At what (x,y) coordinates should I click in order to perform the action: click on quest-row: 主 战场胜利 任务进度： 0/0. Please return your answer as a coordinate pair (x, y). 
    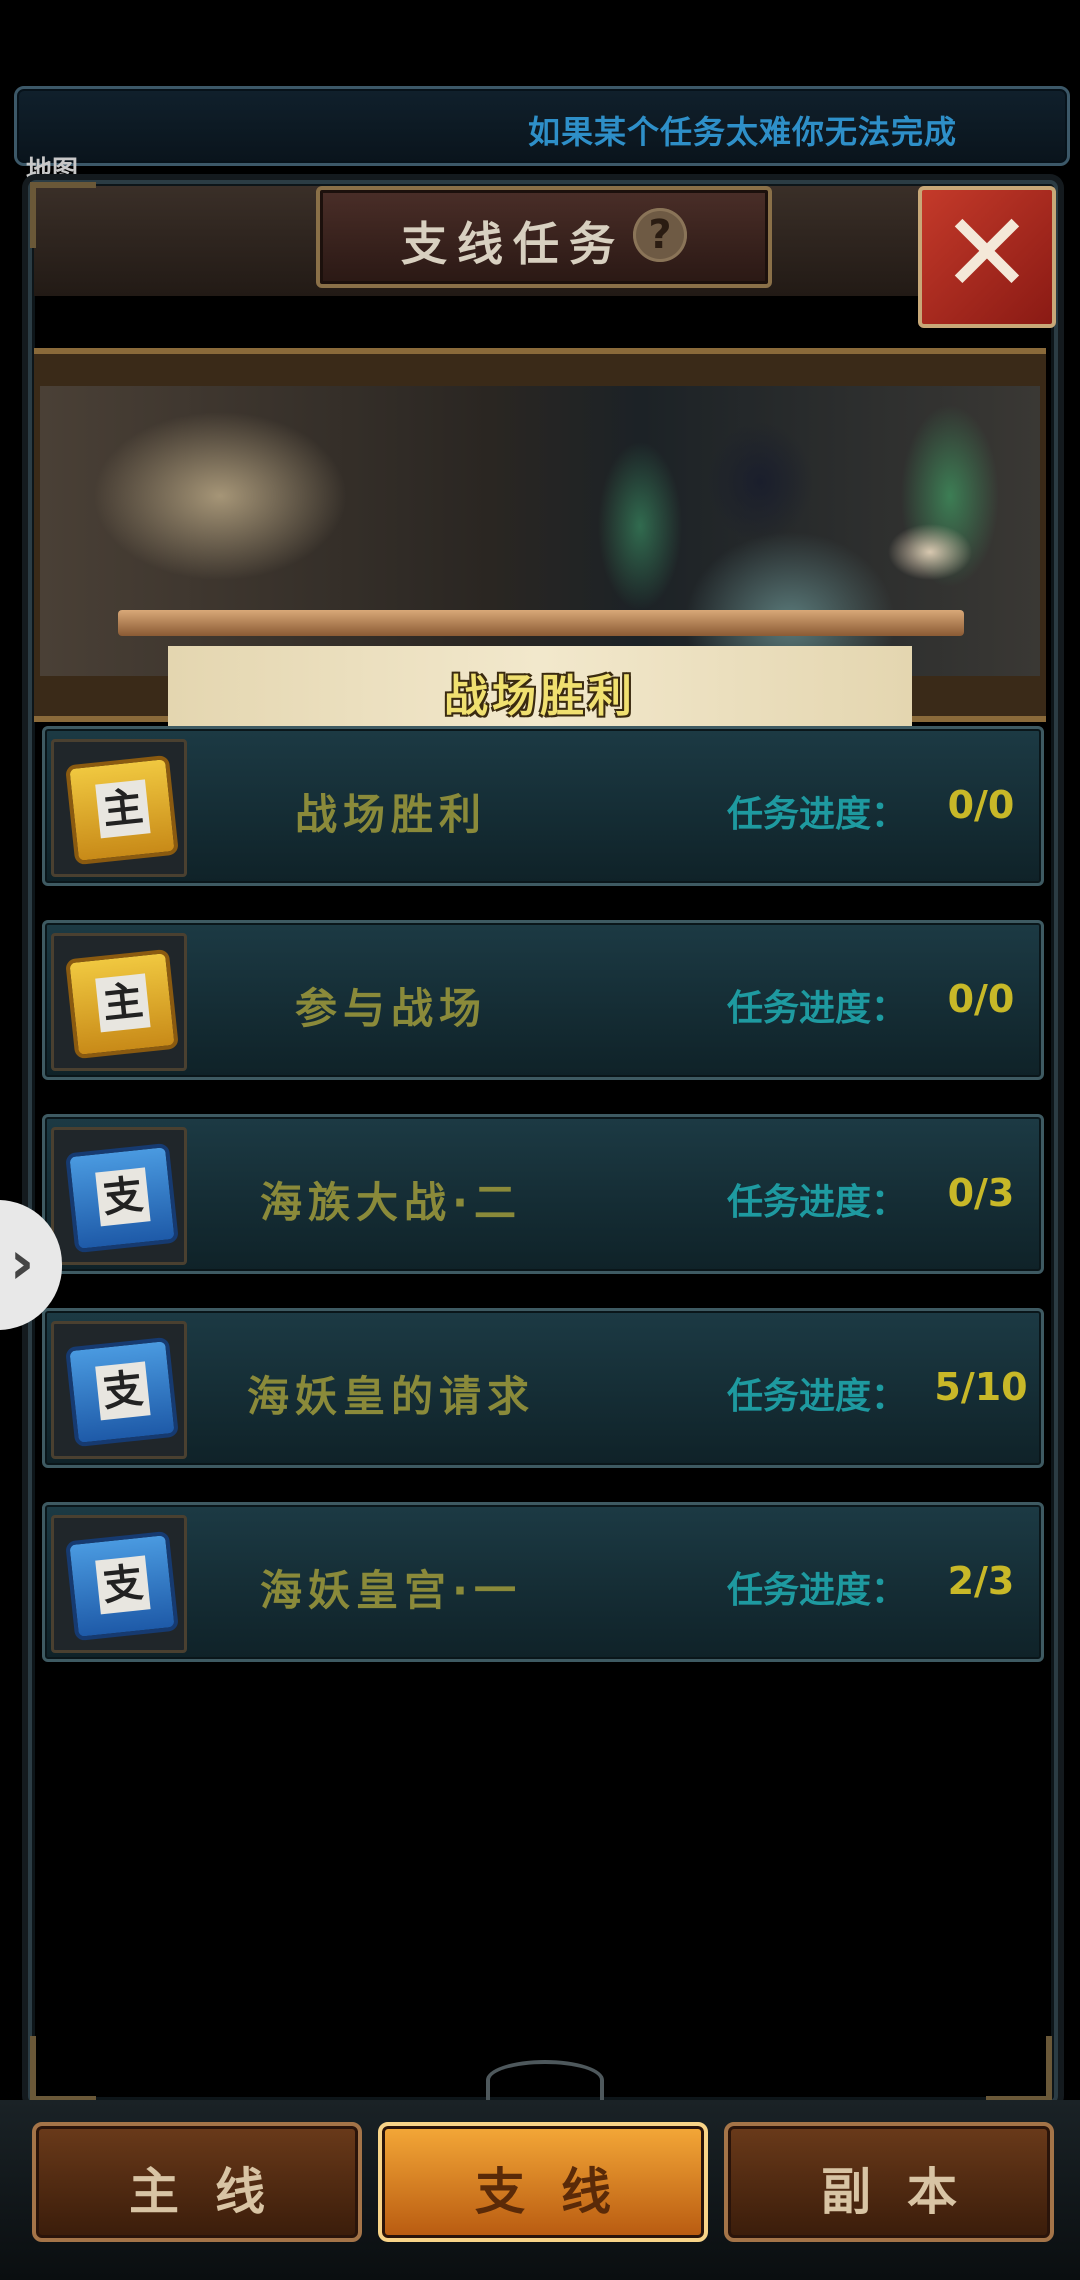
    Looking at the image, I should click on (543, 806).